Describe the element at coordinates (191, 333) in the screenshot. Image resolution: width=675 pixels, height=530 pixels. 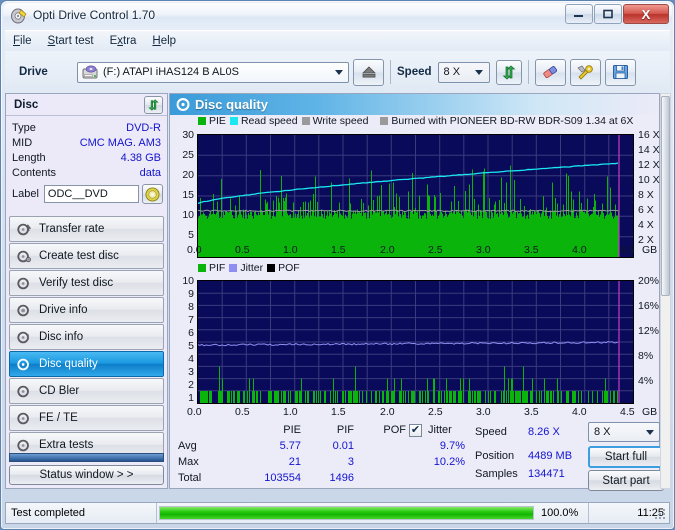
I see `pif-ytick: 6` at that location.